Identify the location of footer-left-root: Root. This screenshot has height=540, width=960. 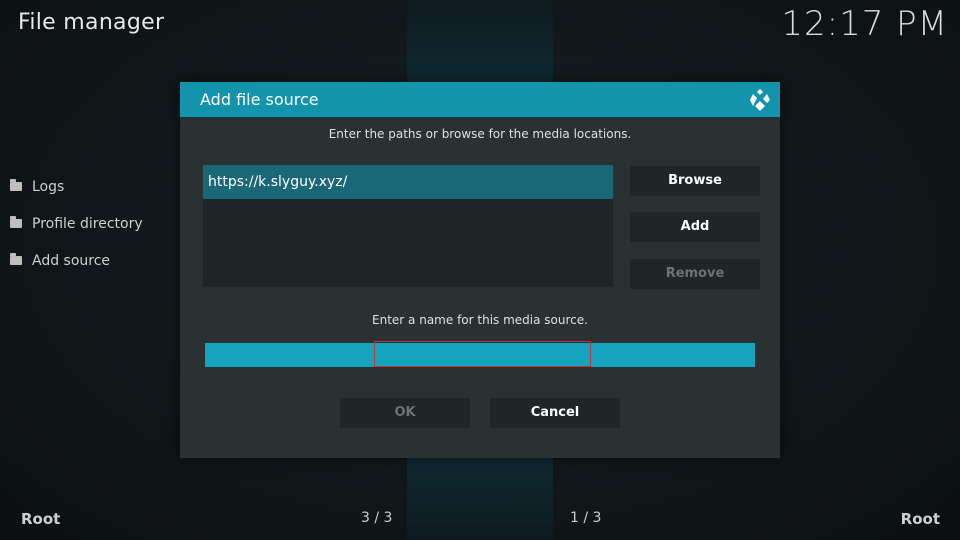
(41, 519).